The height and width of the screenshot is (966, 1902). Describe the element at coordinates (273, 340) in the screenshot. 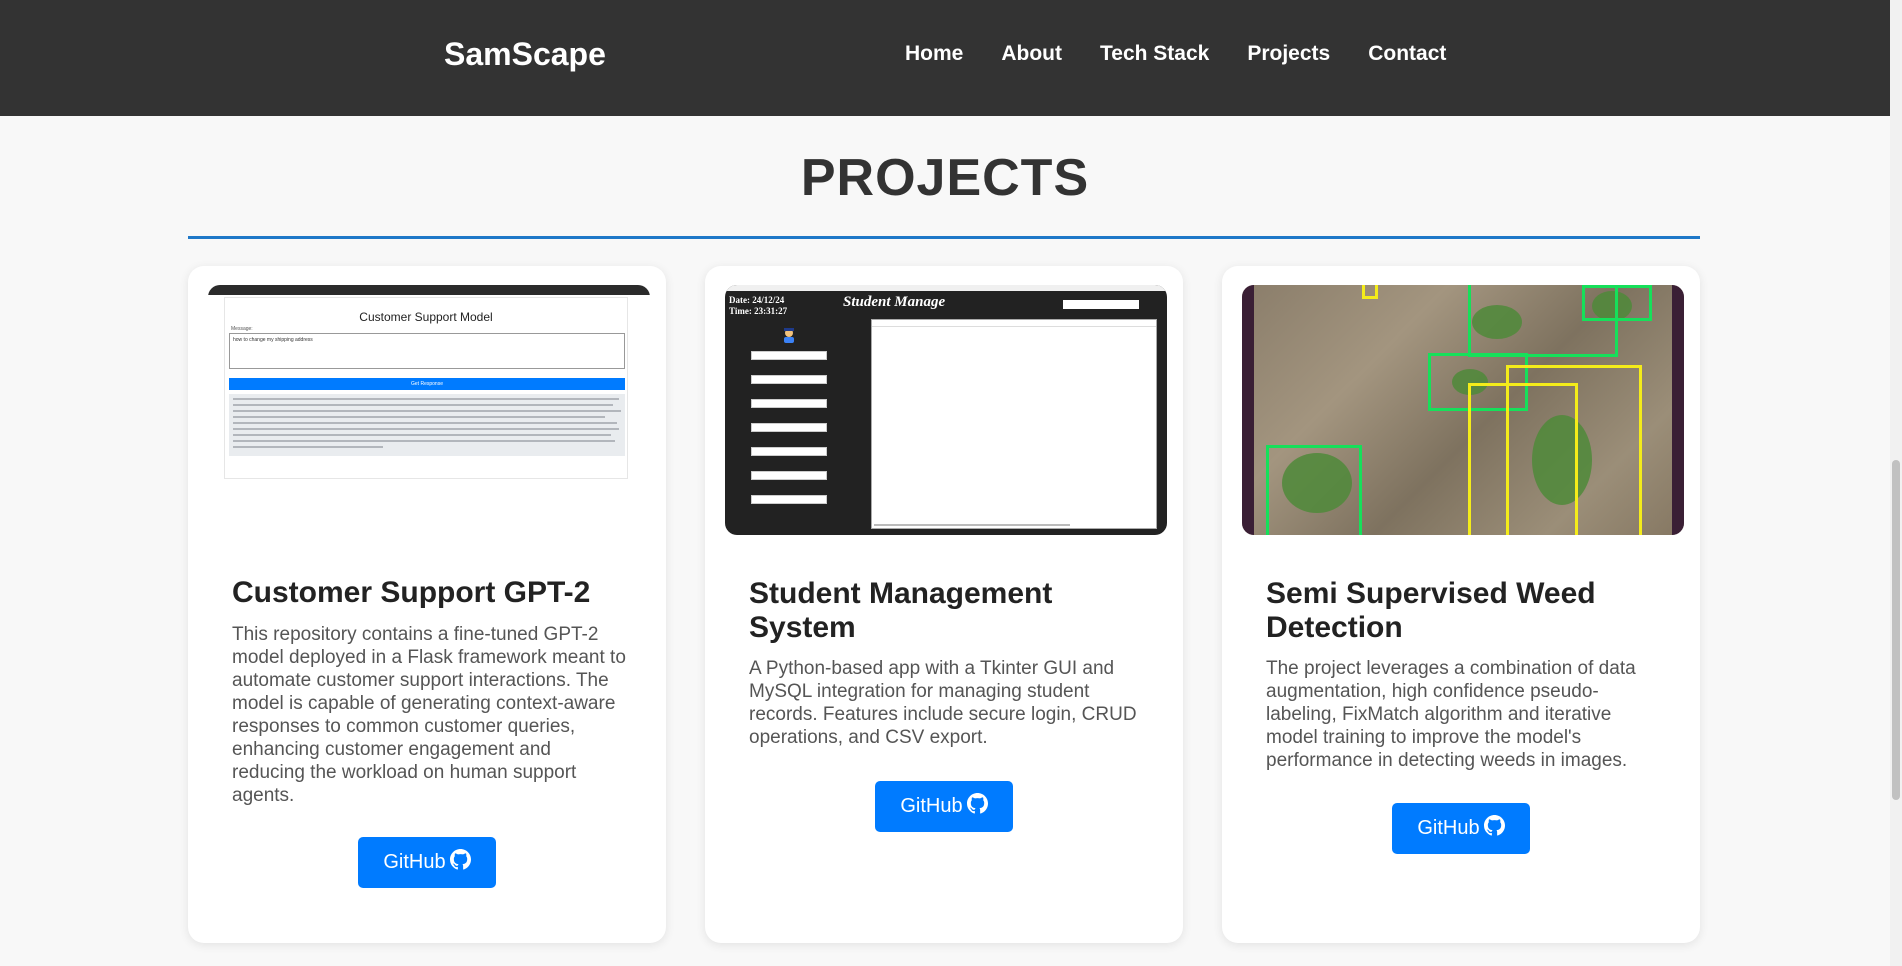

I see `screenshot-input: how to change my shipping address` at that location.